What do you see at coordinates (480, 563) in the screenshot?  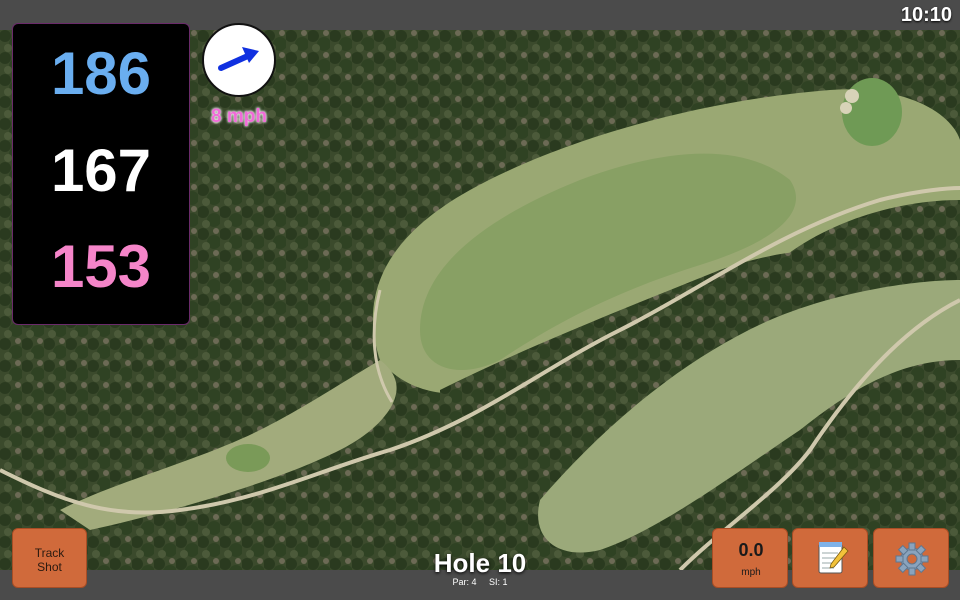 I see `hole-title: Hole 10` at bounding box center [480, 563].